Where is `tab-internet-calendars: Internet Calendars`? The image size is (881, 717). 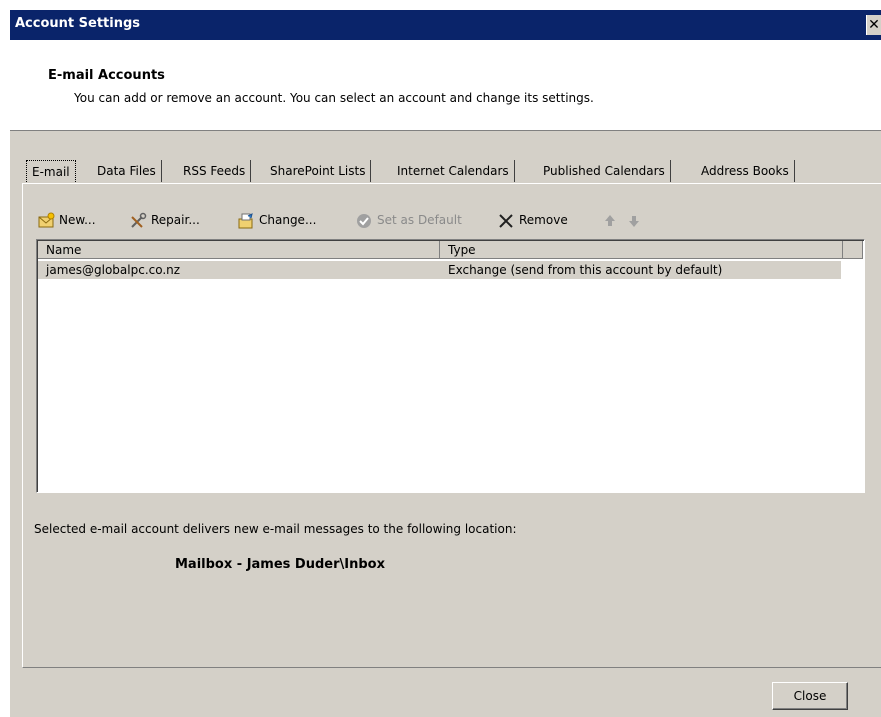
tab-internet-calendars: Internet Calendars is located at coordinates (453, 171).